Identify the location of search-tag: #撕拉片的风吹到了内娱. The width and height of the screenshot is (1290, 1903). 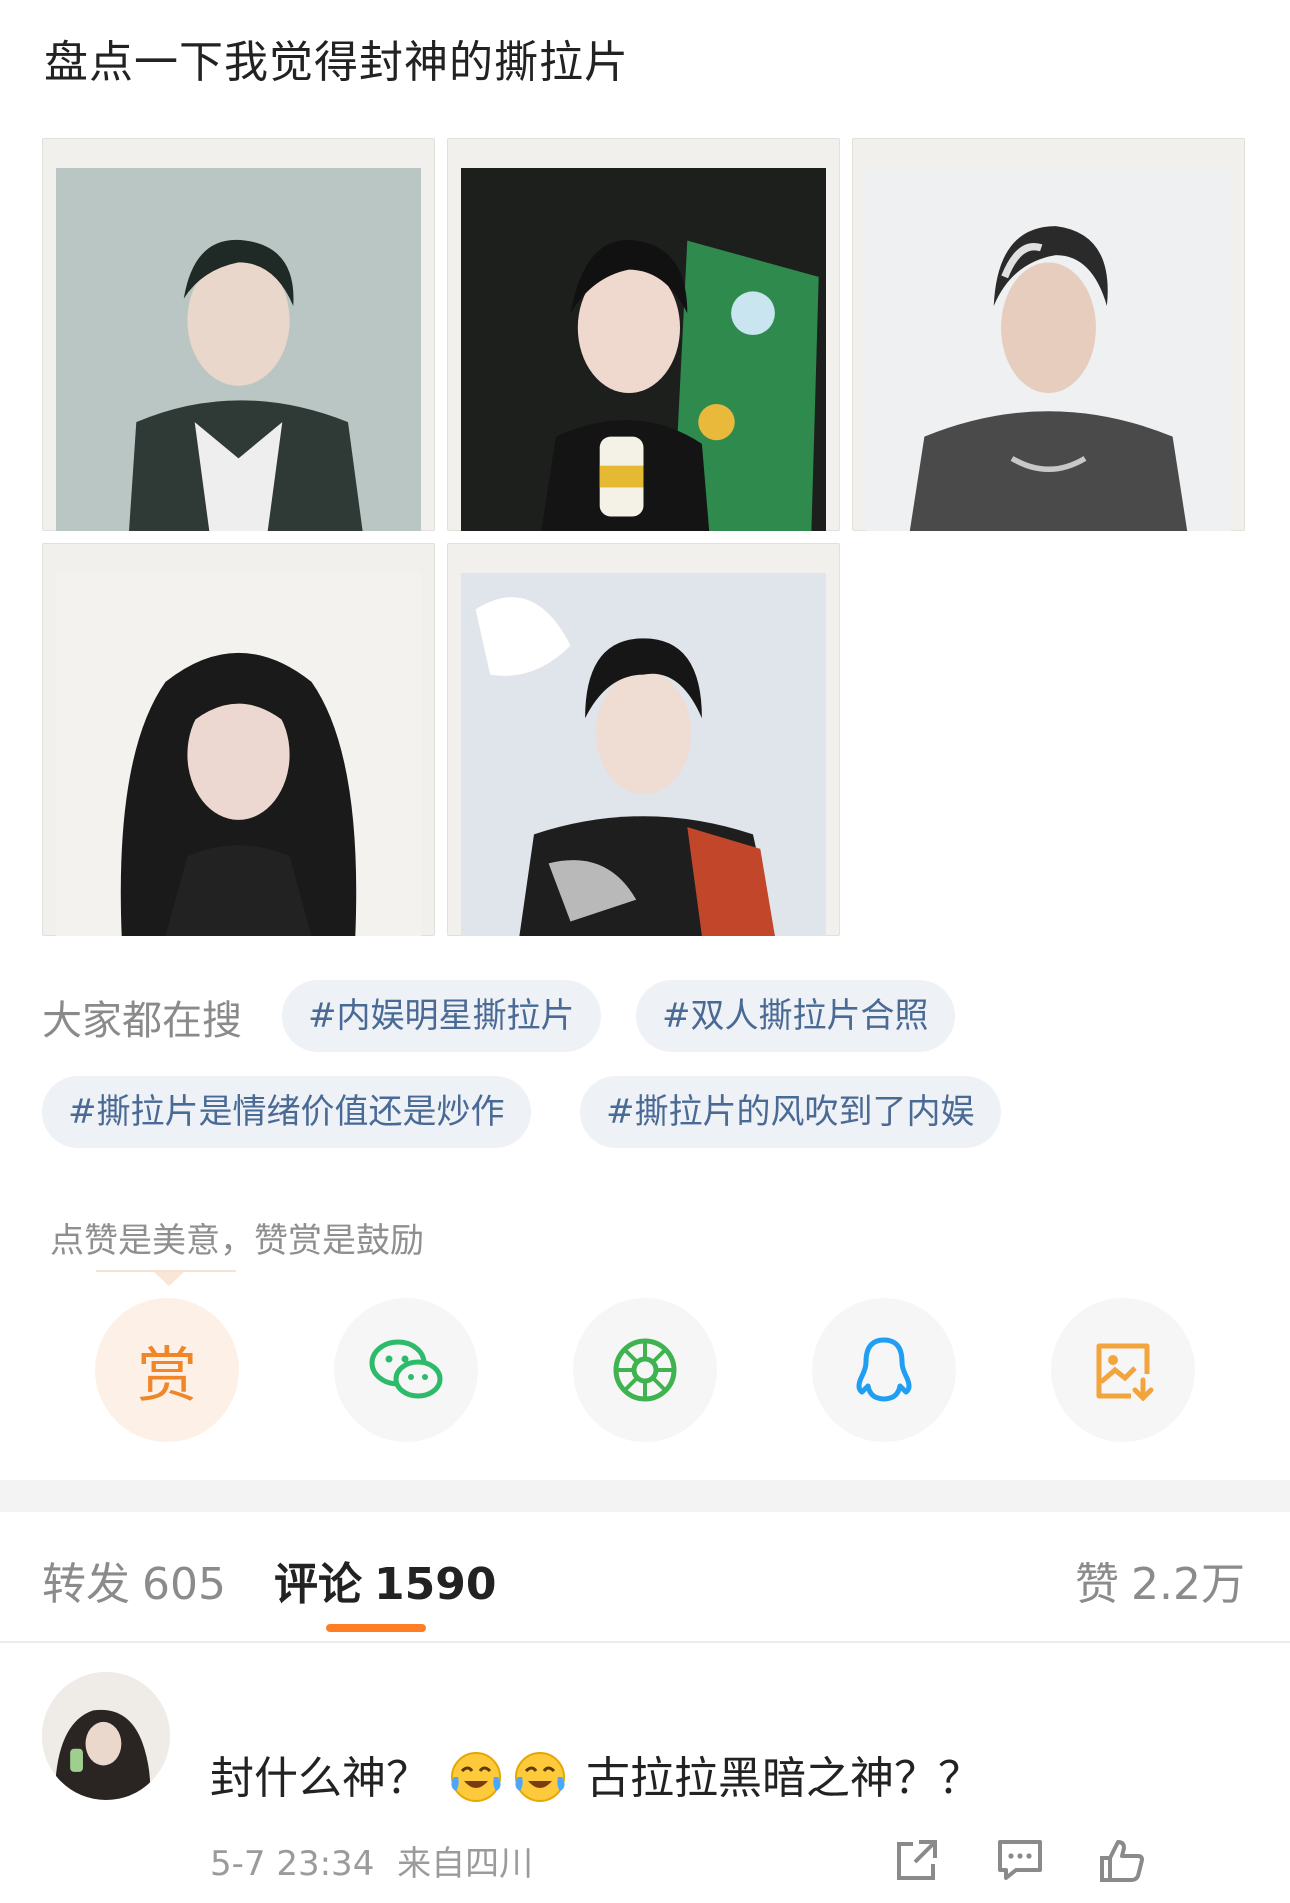
(790, 1112).